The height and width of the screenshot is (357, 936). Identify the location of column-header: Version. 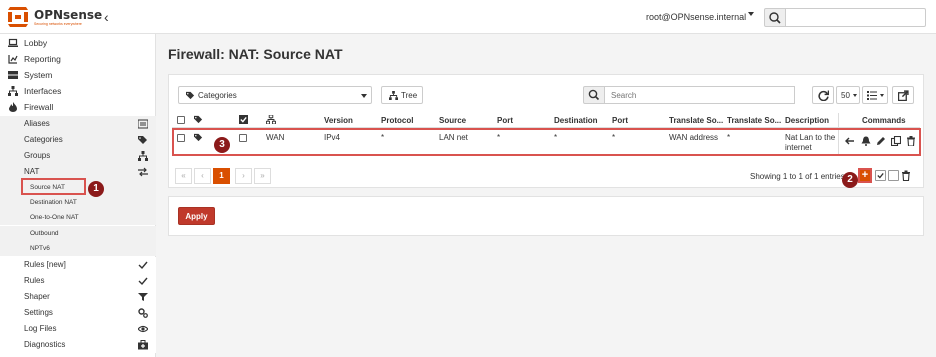
(349, 120).